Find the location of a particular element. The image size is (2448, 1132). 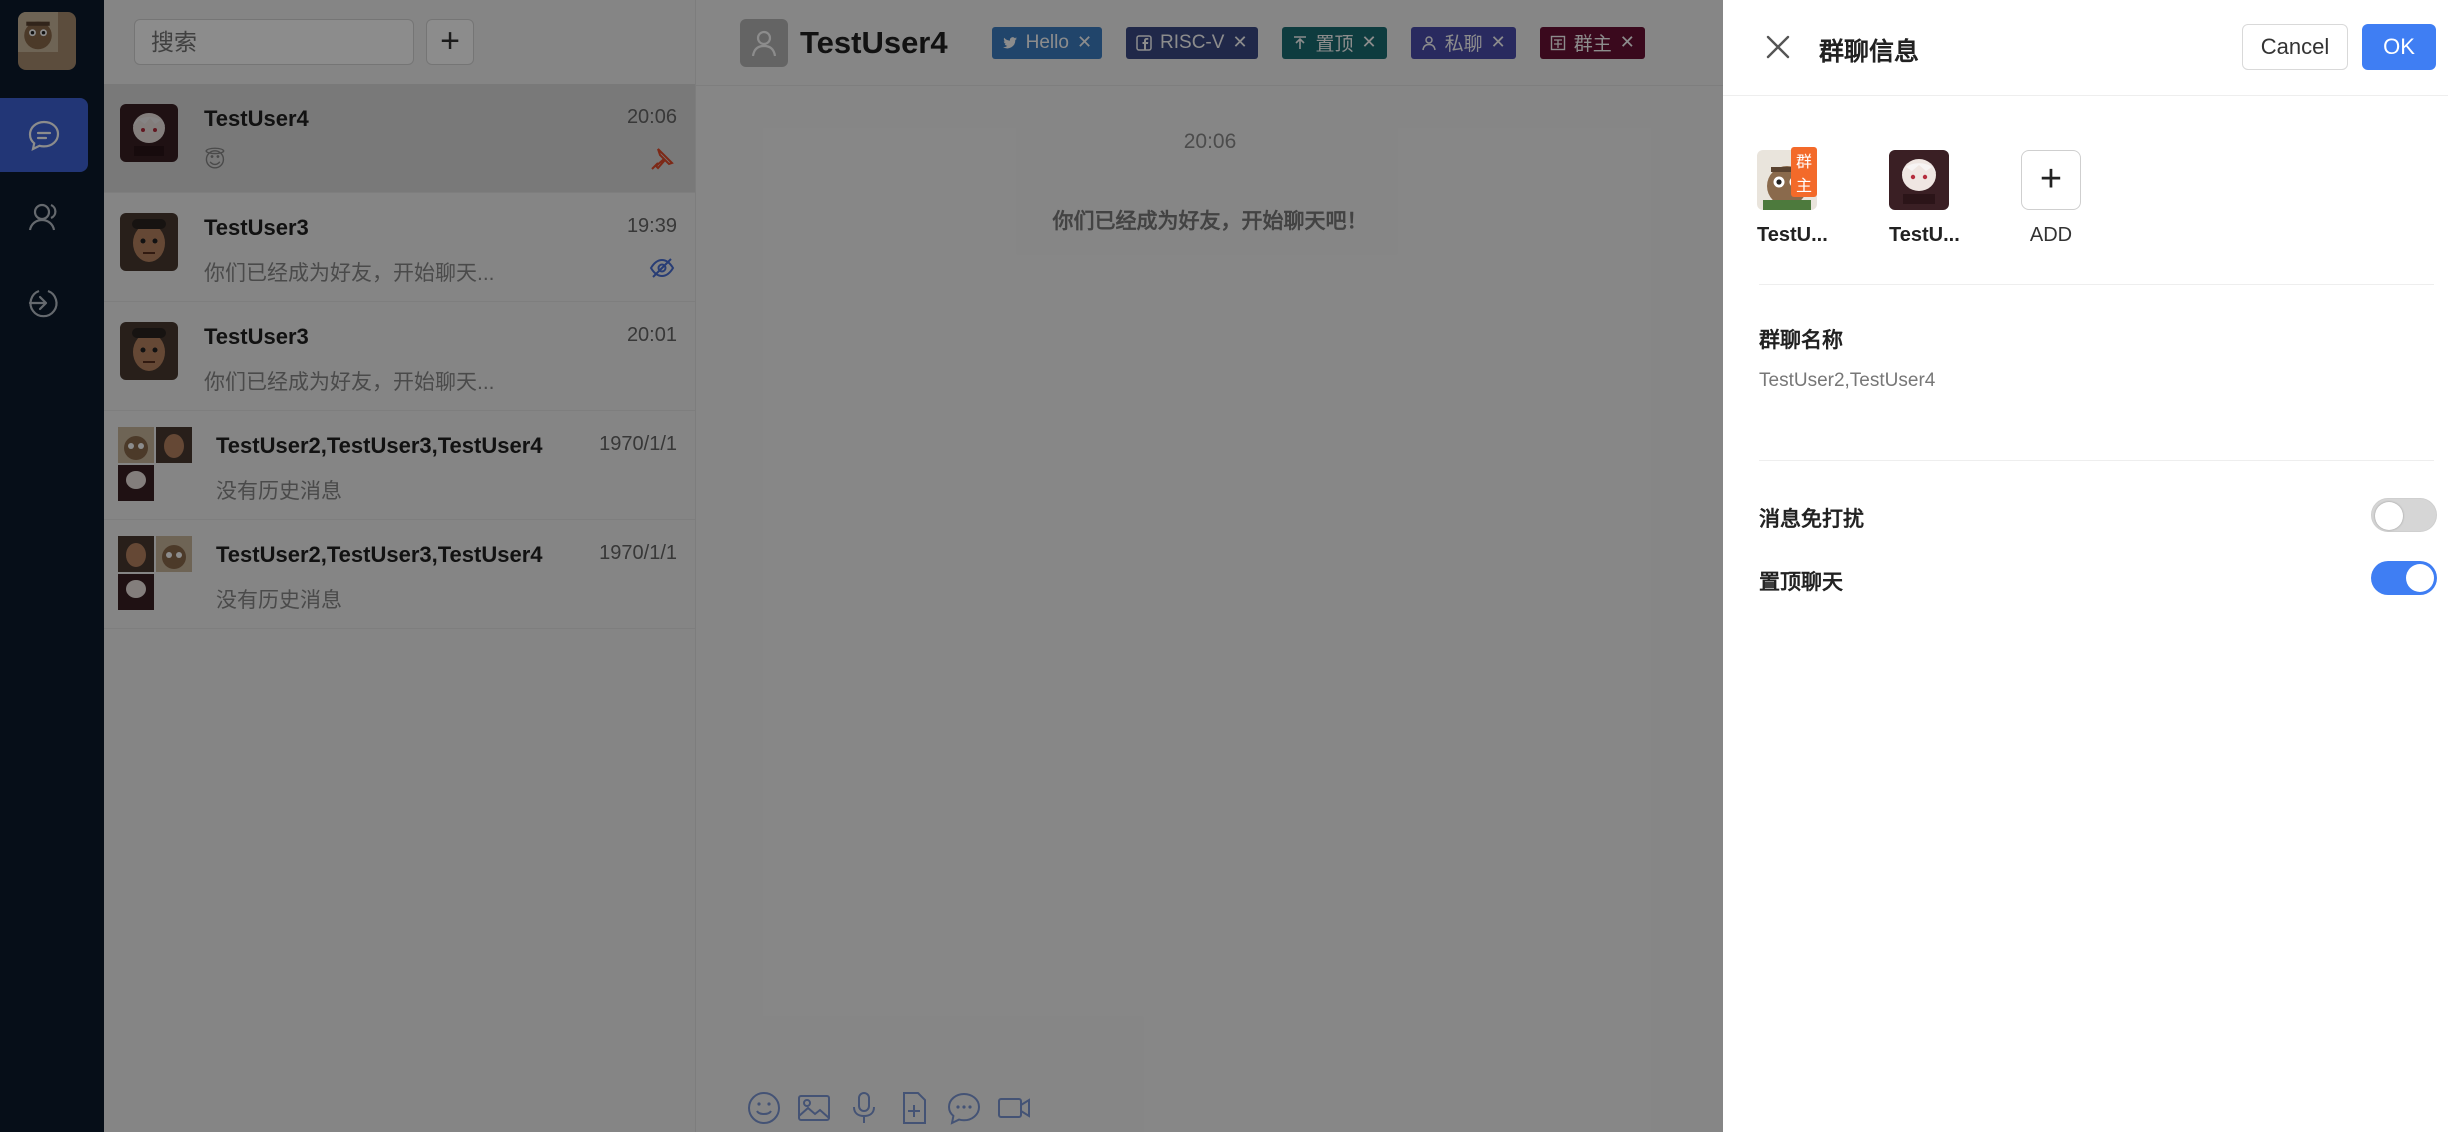

drawer-header: 群聊信息 Cancel OK is located at coordinates (2085, 48).